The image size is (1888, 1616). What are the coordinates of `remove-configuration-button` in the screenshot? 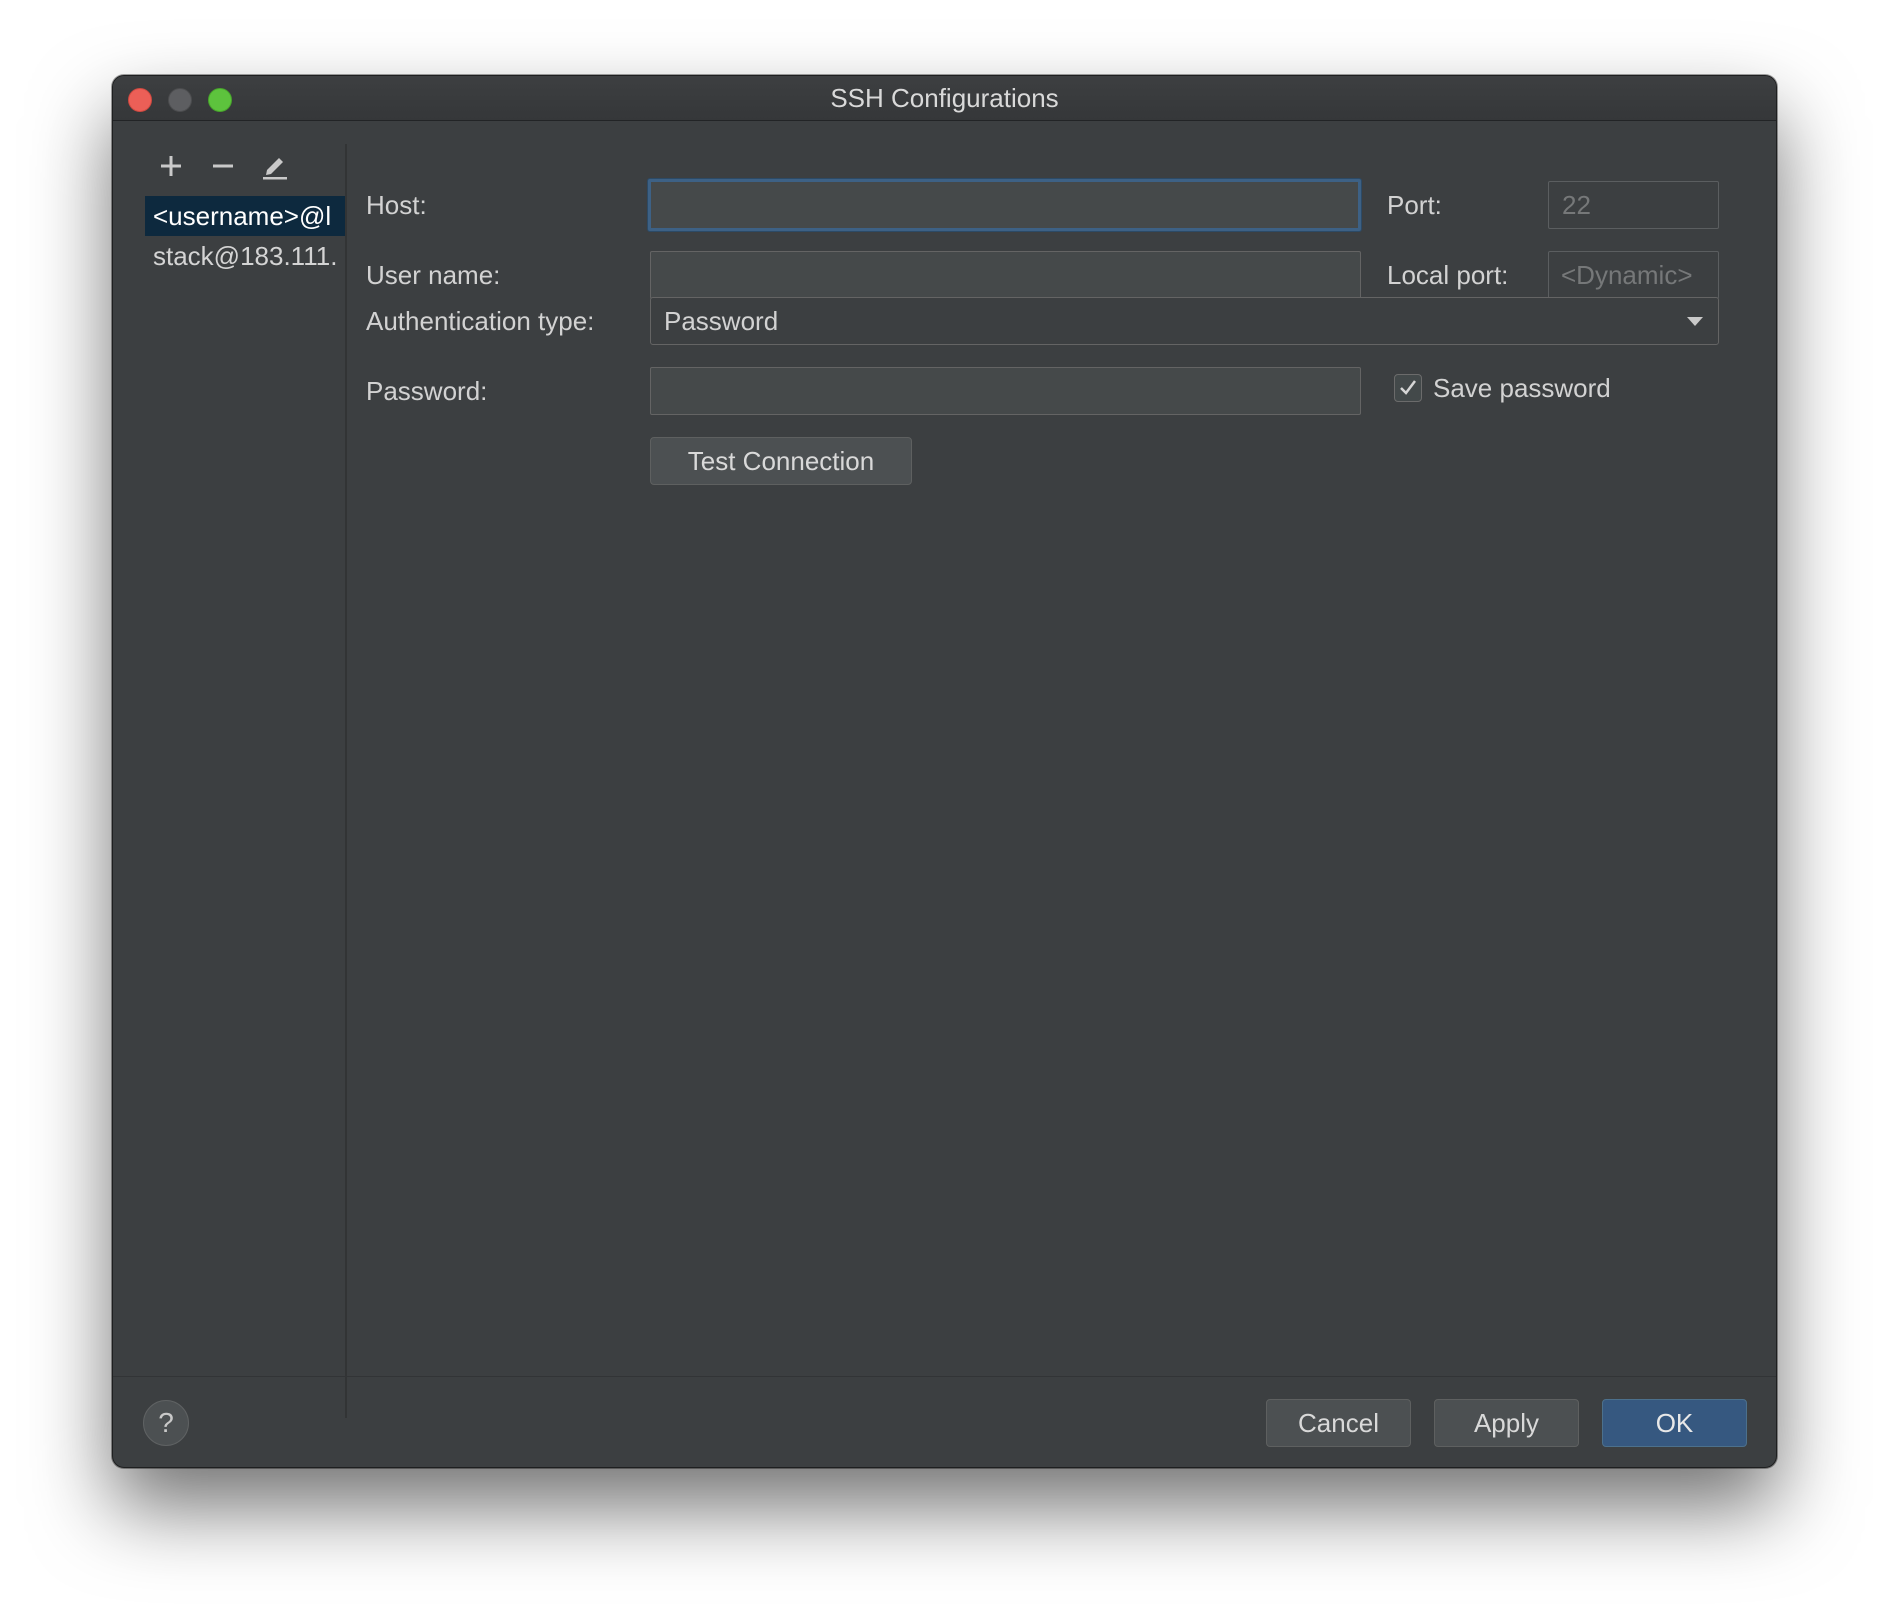 It's located at (223, 166).